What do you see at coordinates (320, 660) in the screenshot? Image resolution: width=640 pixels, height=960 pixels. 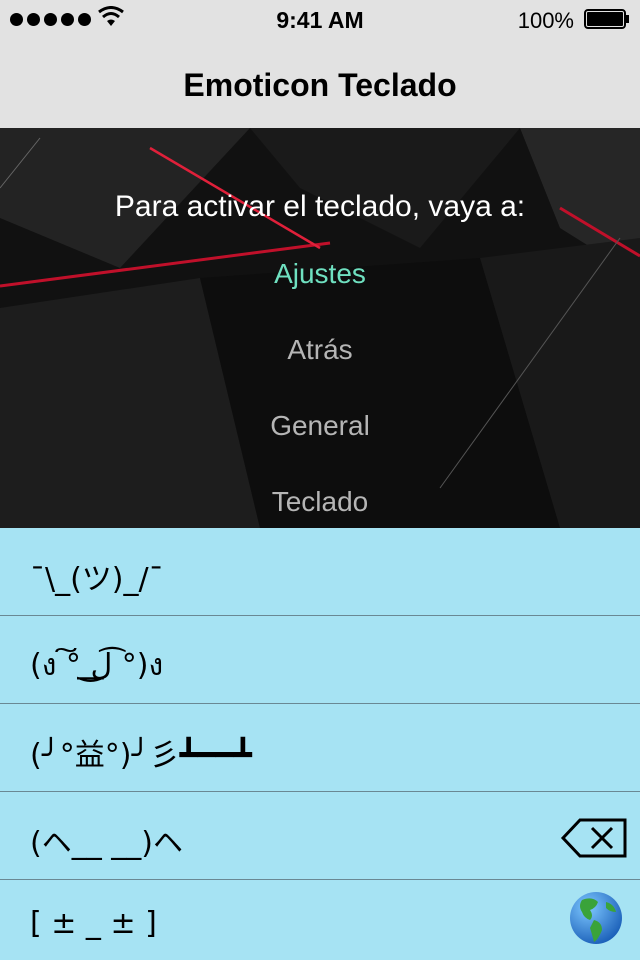 I see `emoticon-key: (ง ͠° ͟ل͜ ͡°)ง` at bounding box center [320, 660].